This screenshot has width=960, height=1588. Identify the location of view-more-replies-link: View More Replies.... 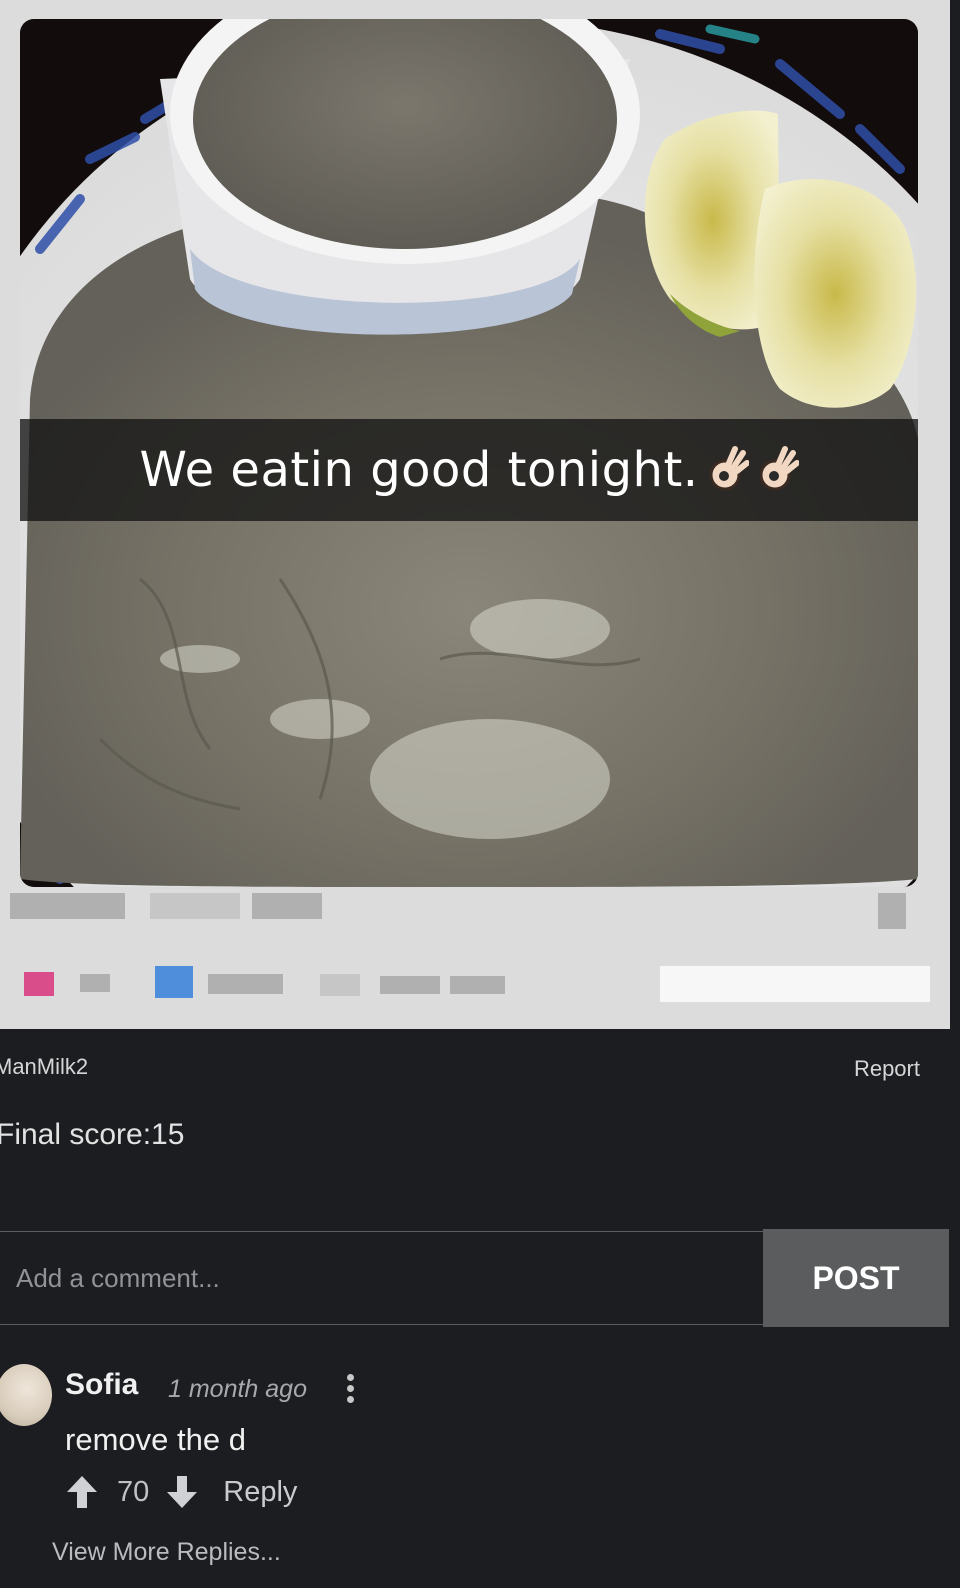
(166, 1552).